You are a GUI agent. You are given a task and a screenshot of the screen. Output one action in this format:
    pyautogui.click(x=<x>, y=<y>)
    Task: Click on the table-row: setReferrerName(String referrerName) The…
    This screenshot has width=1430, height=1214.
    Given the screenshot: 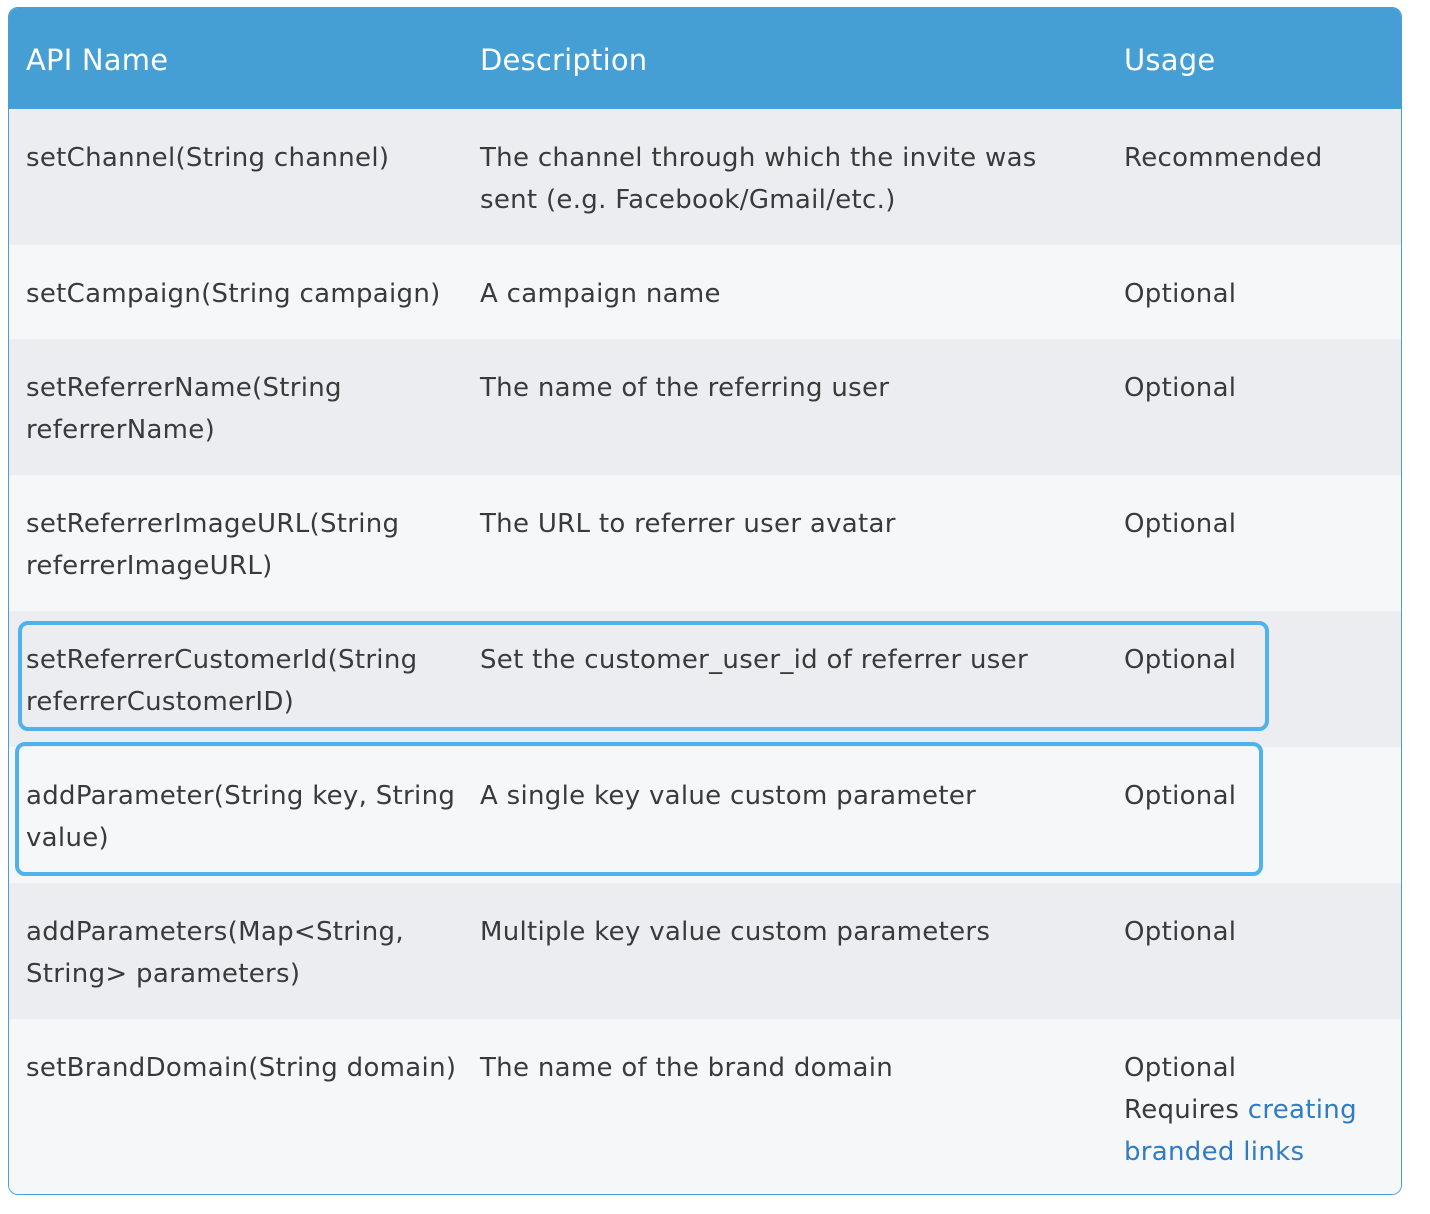 What is the action you would take?
    pyautogui.click(x=705, y=407)
    